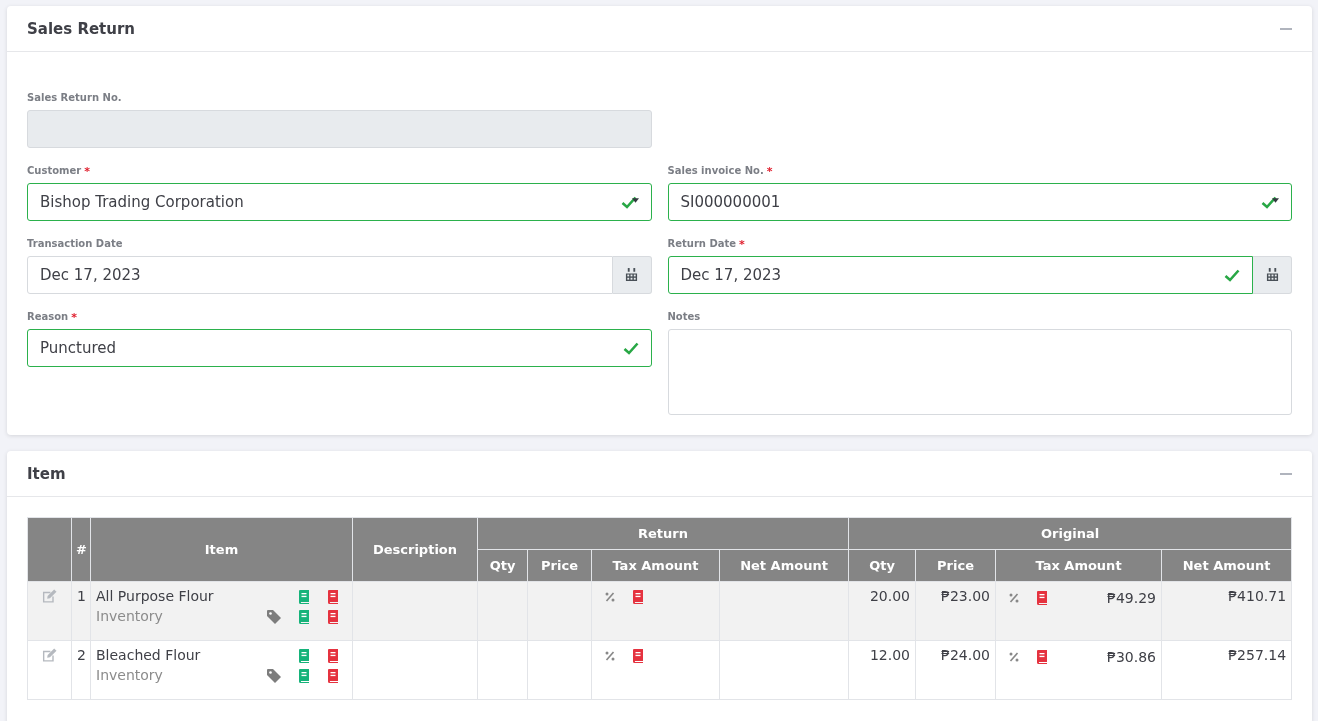 The image size is (1318, 721). I want to click on item-name: Bleached Flour, so click(148, 655).